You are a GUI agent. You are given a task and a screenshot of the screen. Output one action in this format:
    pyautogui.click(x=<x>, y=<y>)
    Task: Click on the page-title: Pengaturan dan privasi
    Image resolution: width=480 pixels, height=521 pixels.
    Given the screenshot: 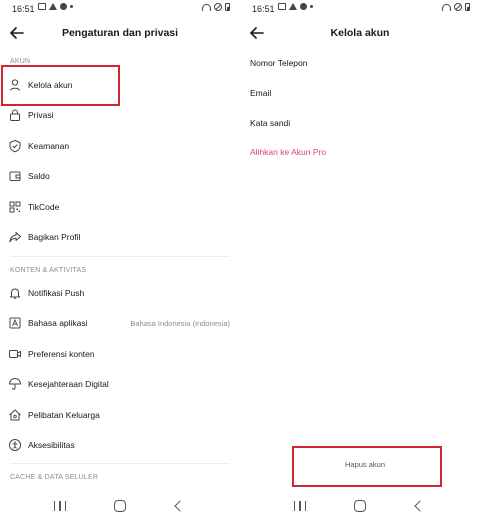 What is the action you would take?
    pyautogui.click(x=120, y=33)
    